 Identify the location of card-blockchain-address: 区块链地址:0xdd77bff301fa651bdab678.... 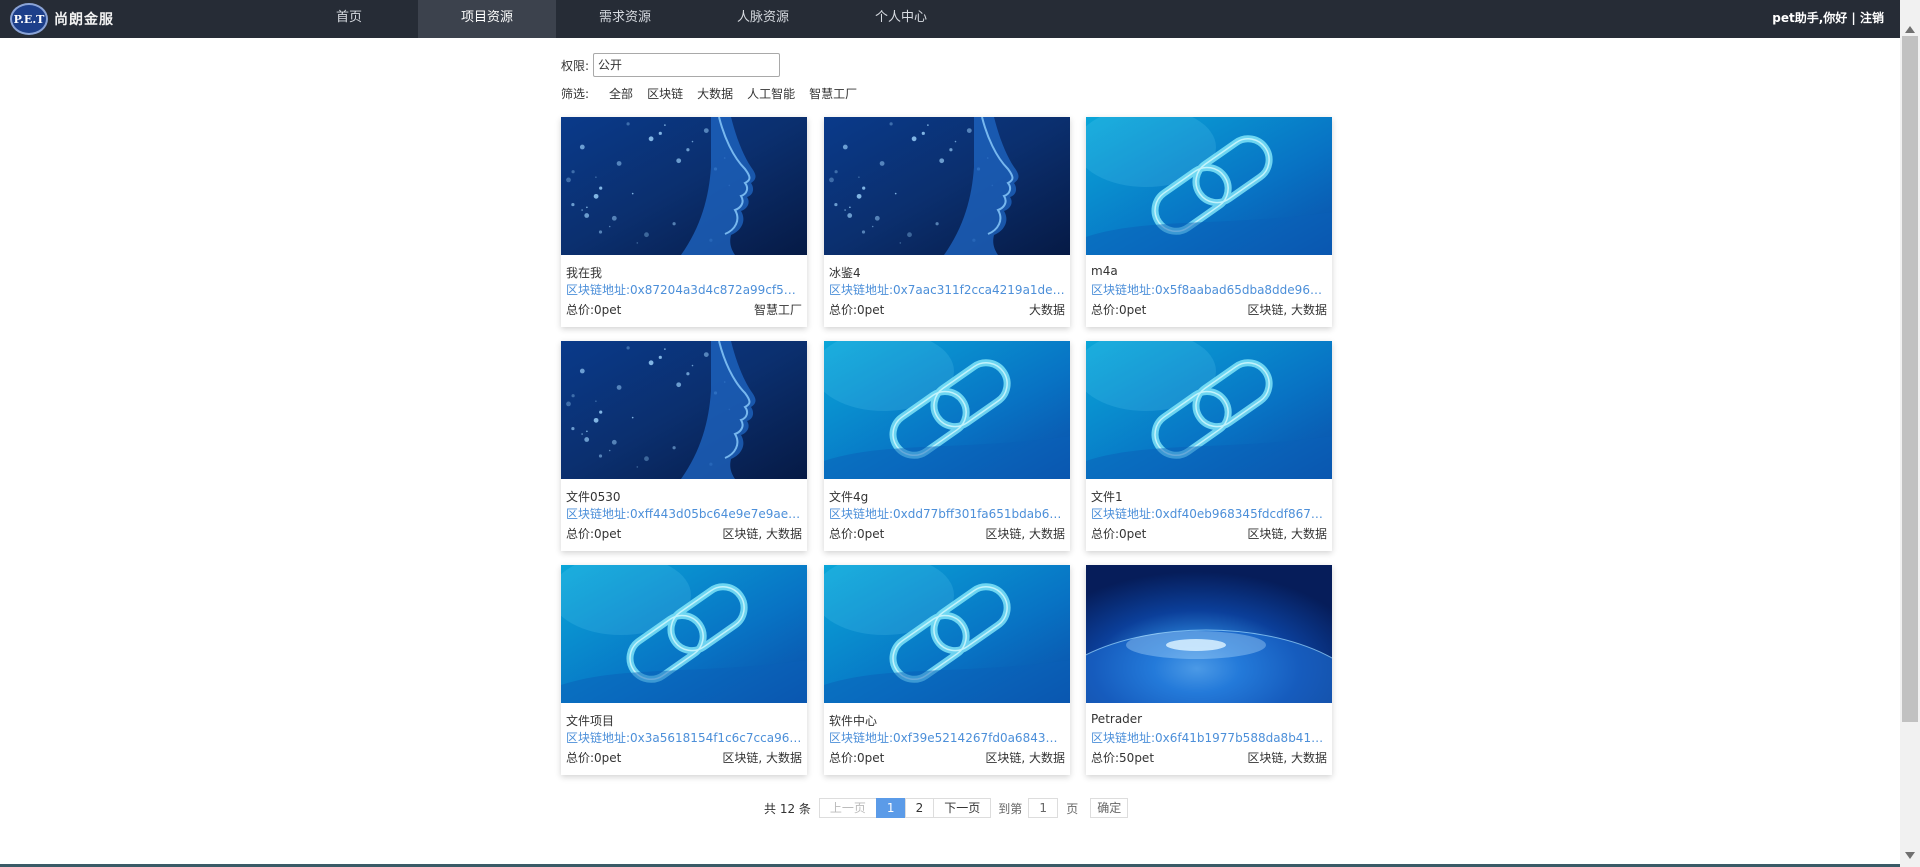
(947, 514).